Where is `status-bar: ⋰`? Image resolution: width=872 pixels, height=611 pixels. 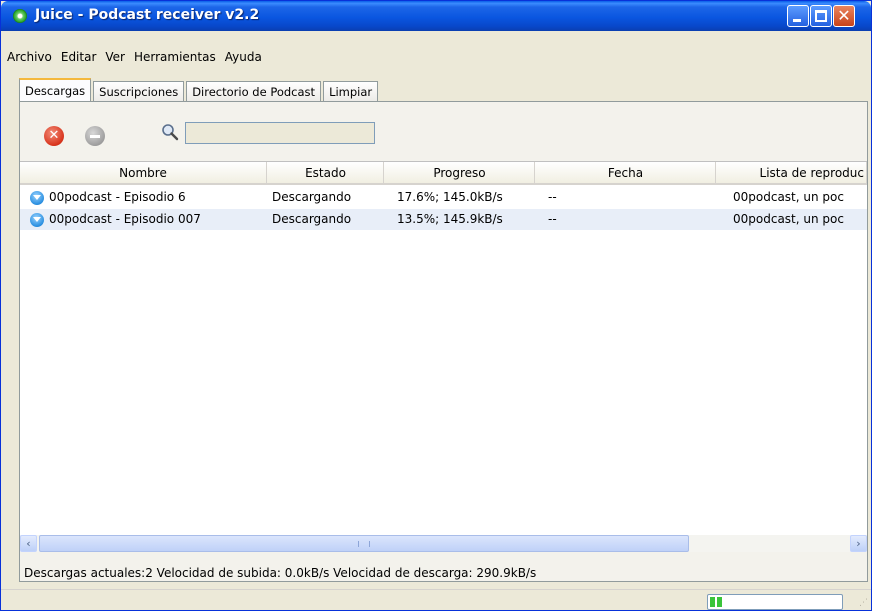
status-bar: ⋰ is located at coordinates (436, 599).